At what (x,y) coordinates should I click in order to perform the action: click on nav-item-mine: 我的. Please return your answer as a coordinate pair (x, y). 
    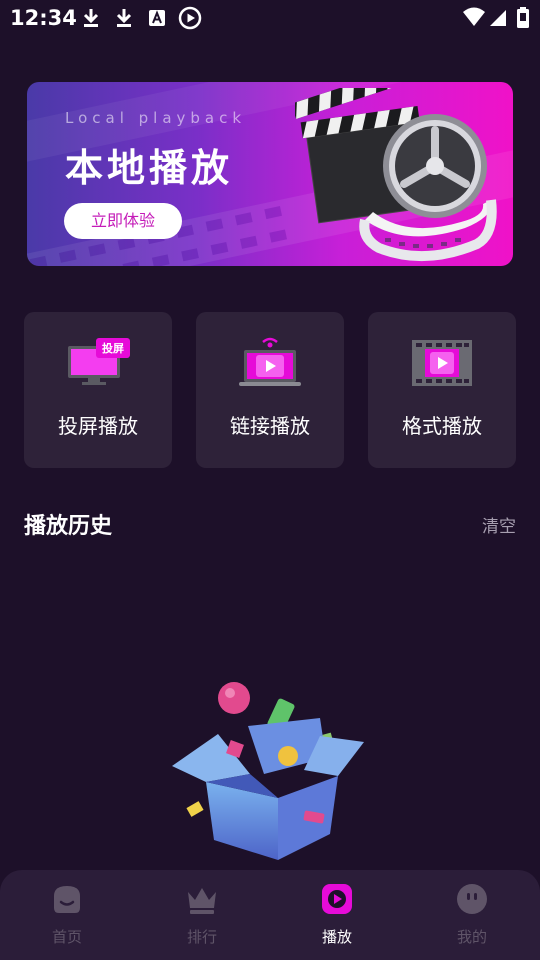
    Looking at the image, I should click on (472, 915).